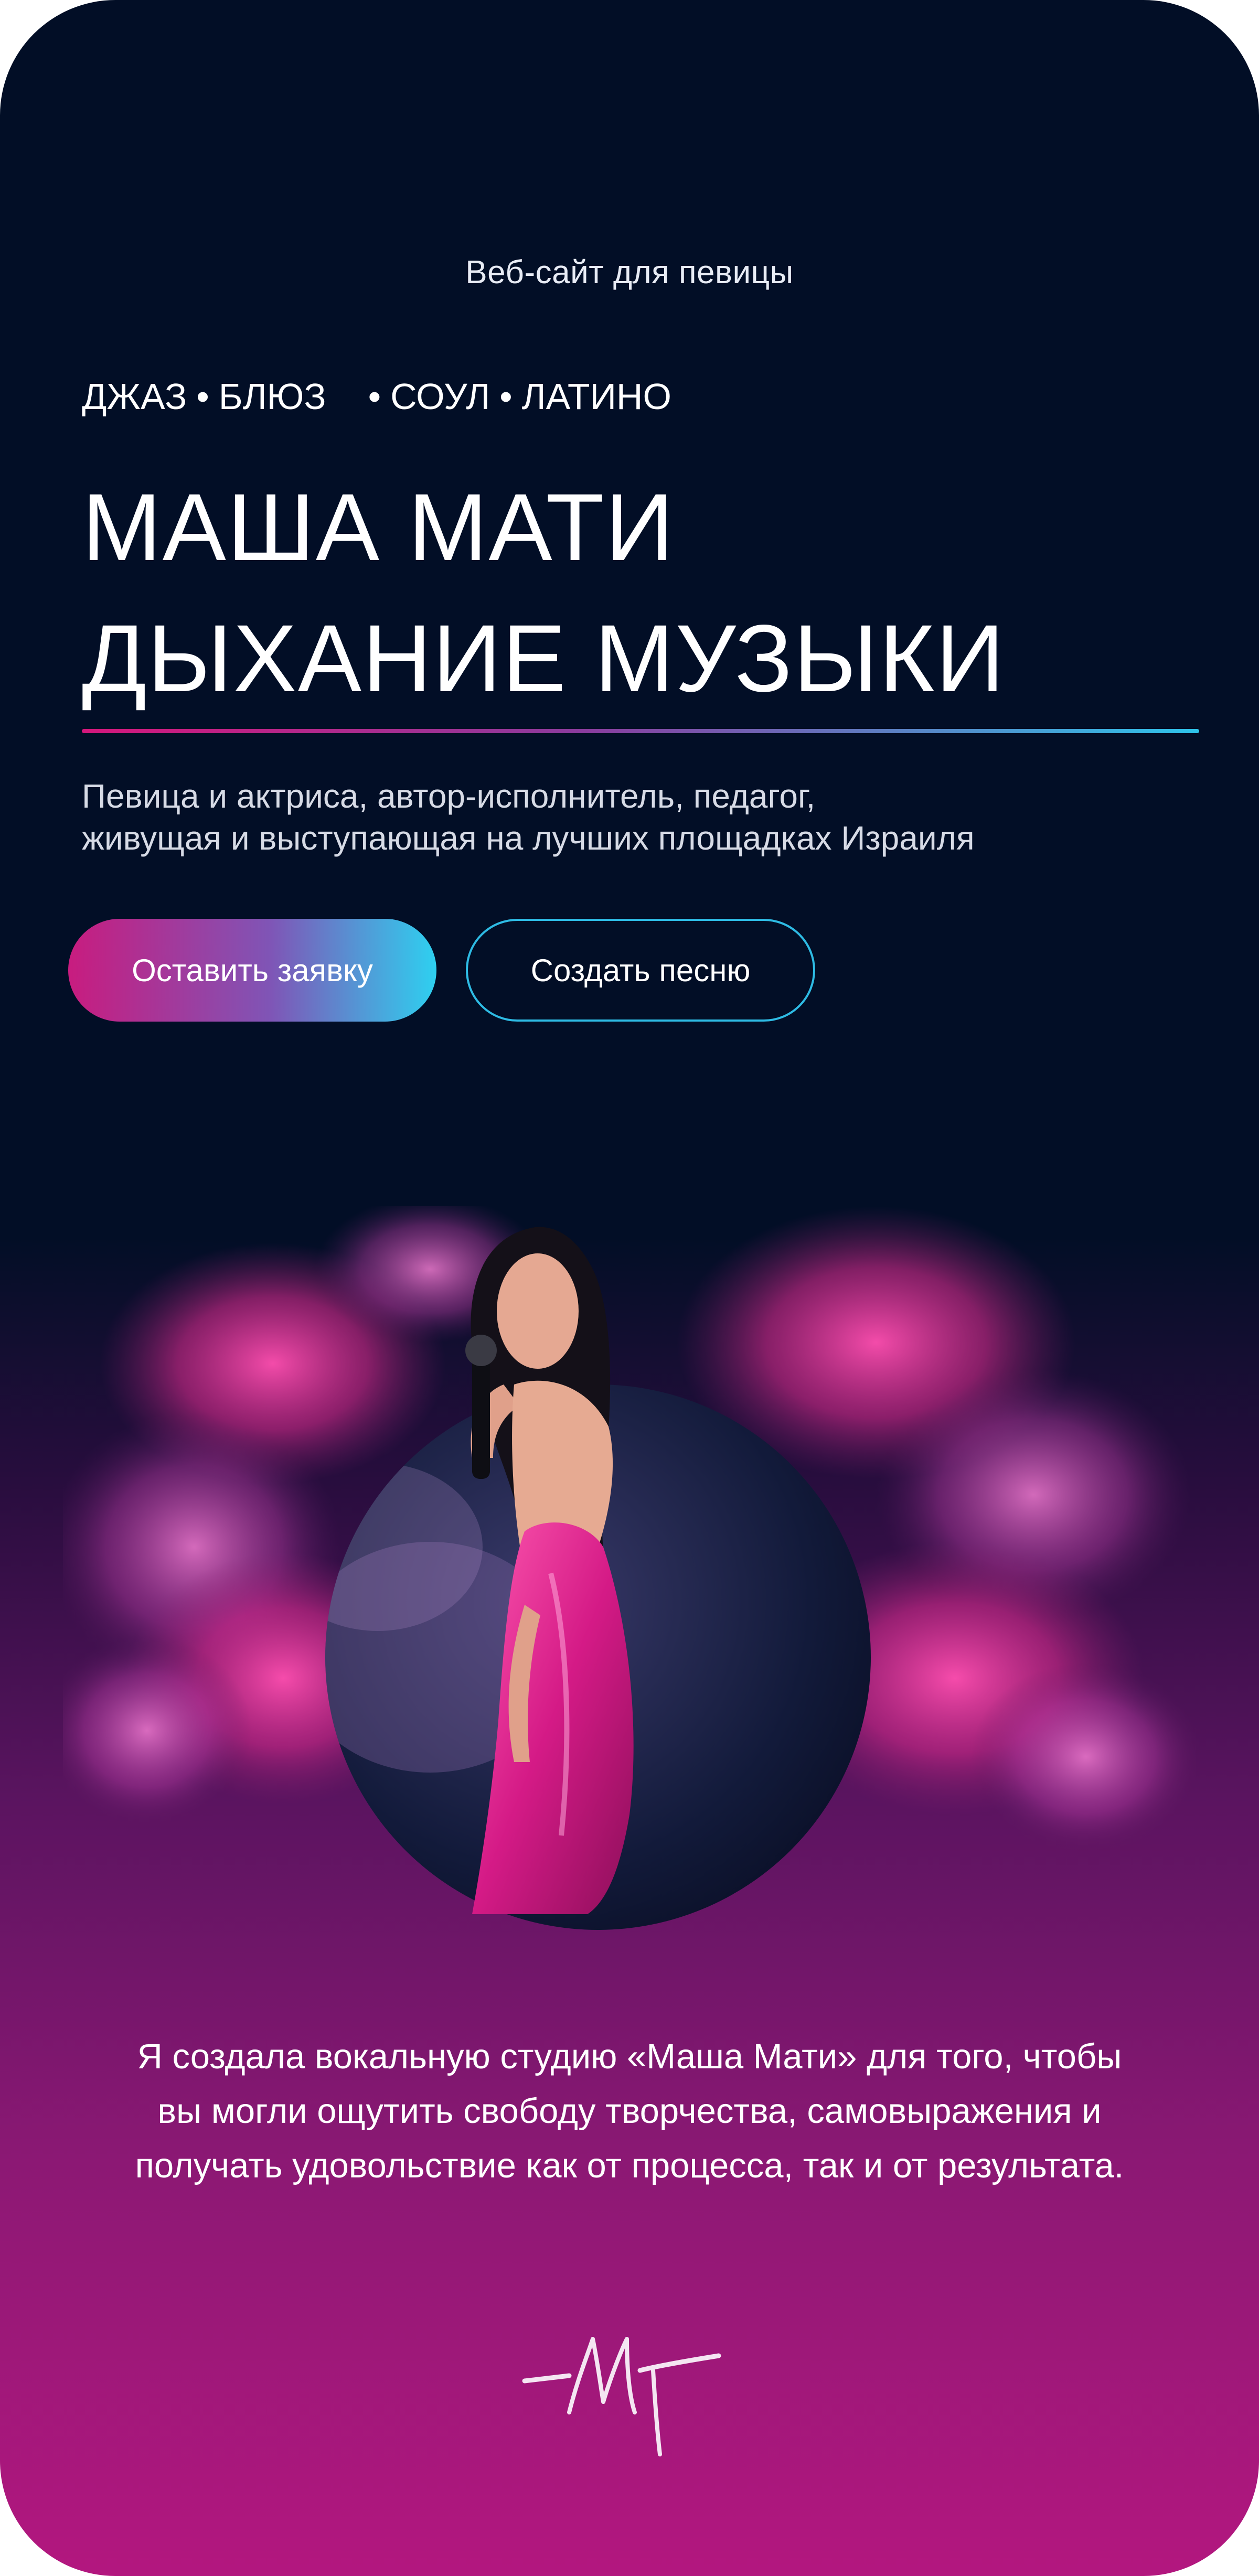 This screenshot has width=1259, height=2576. I want to click on genre-soul: СОУЛ, so click(440, 396).